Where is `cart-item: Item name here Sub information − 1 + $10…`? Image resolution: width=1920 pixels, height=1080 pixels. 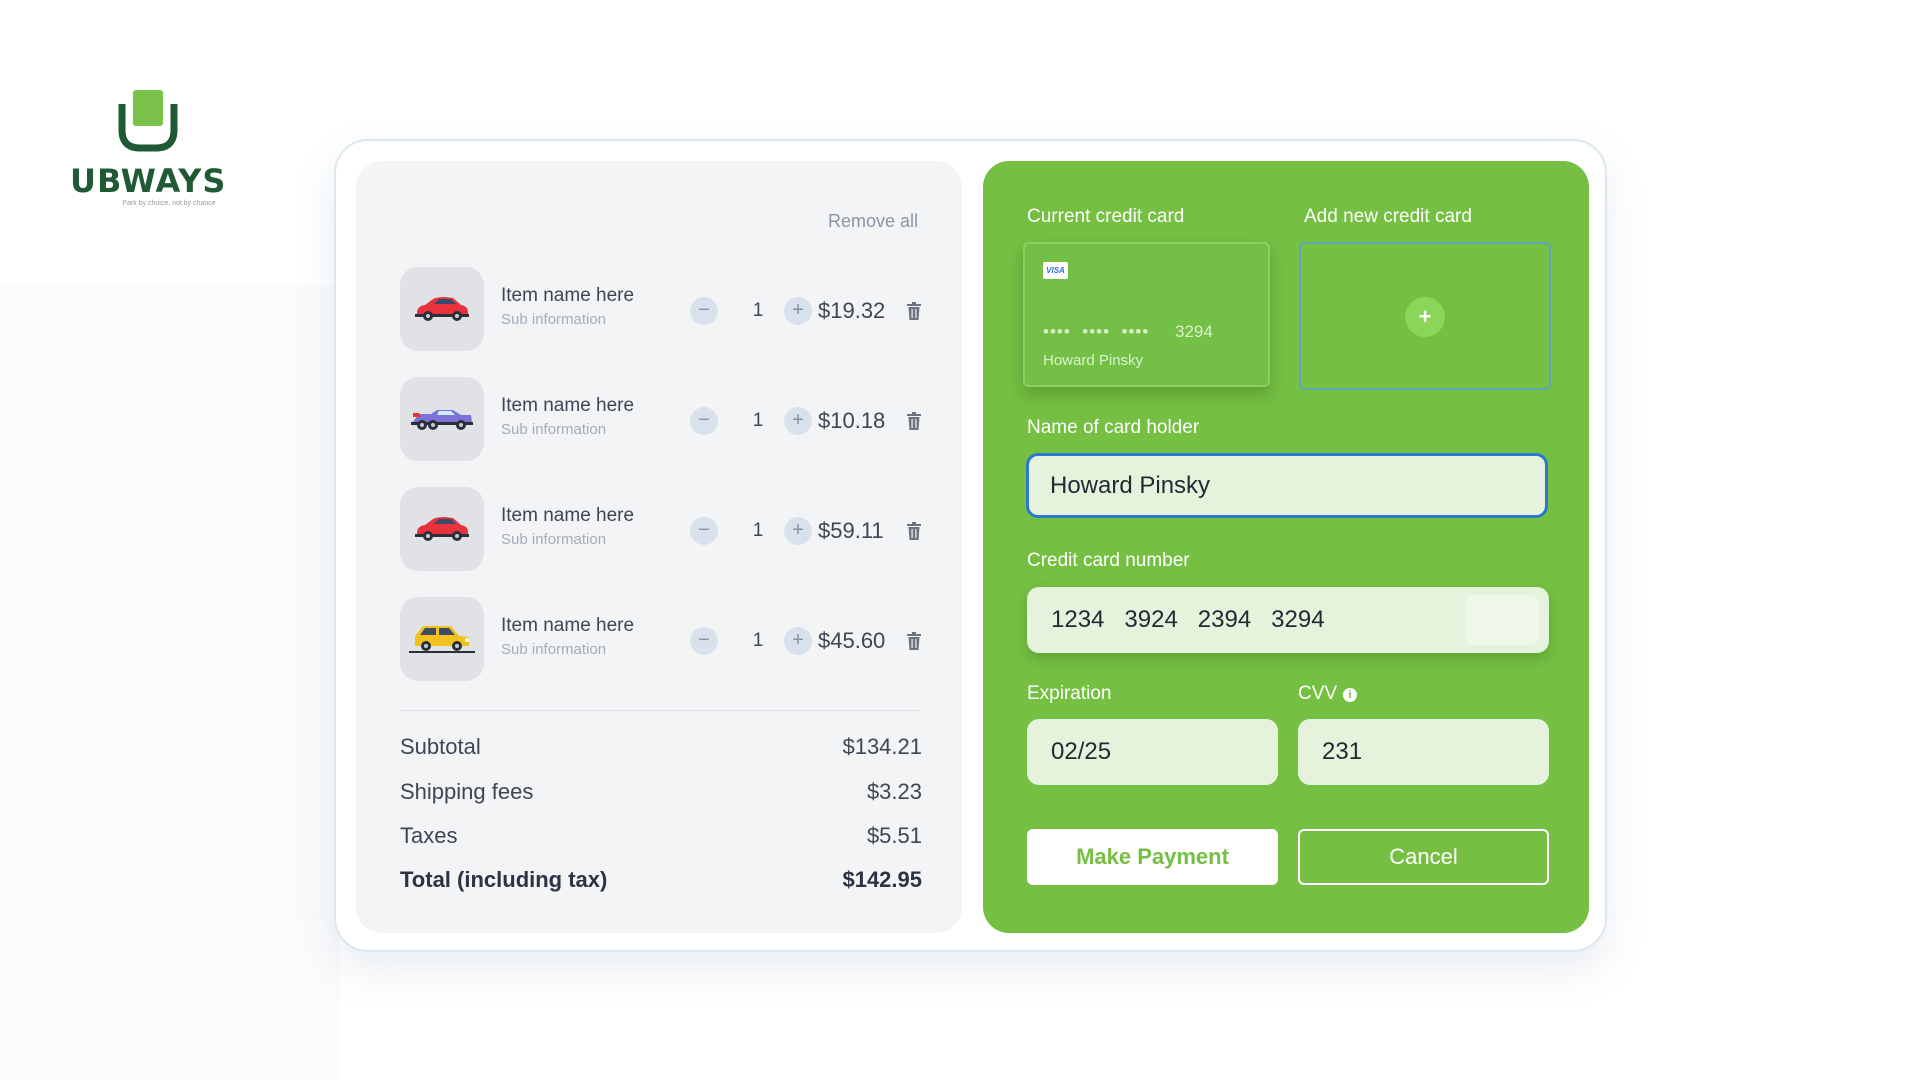
cart-item: Item name here Sub information − 1 + $10… is located at coordinates (661, 419).